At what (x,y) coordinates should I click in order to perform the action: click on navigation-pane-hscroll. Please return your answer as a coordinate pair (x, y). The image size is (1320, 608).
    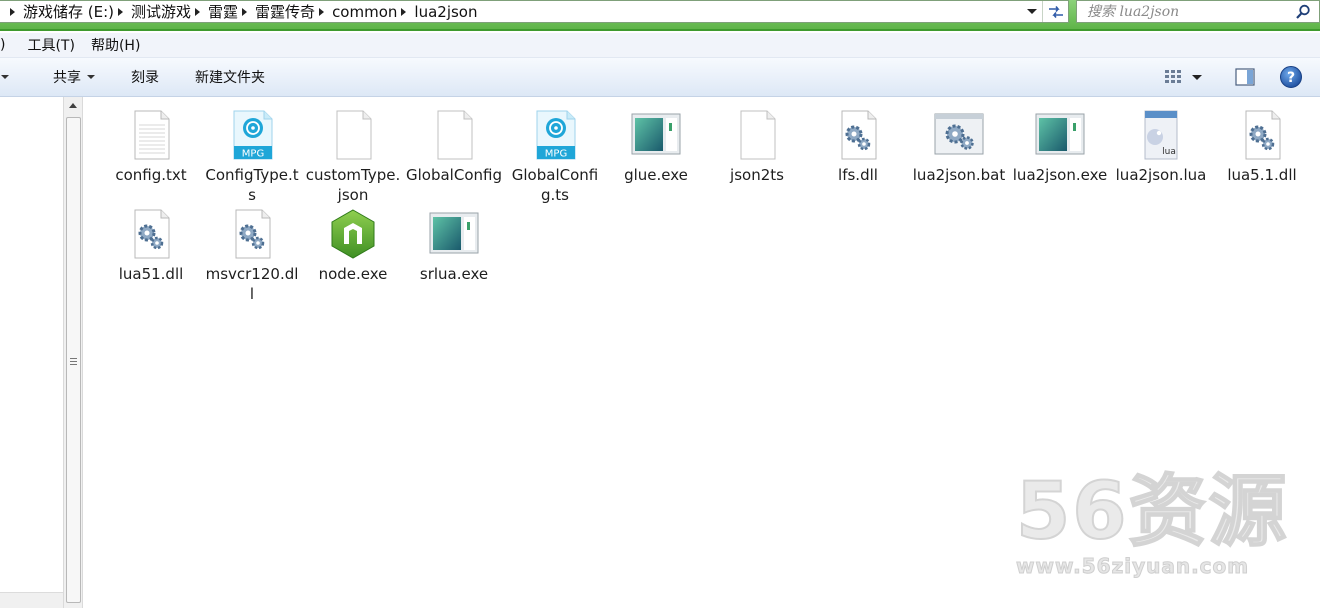
    Looking at the image, I should click on (31, 600).